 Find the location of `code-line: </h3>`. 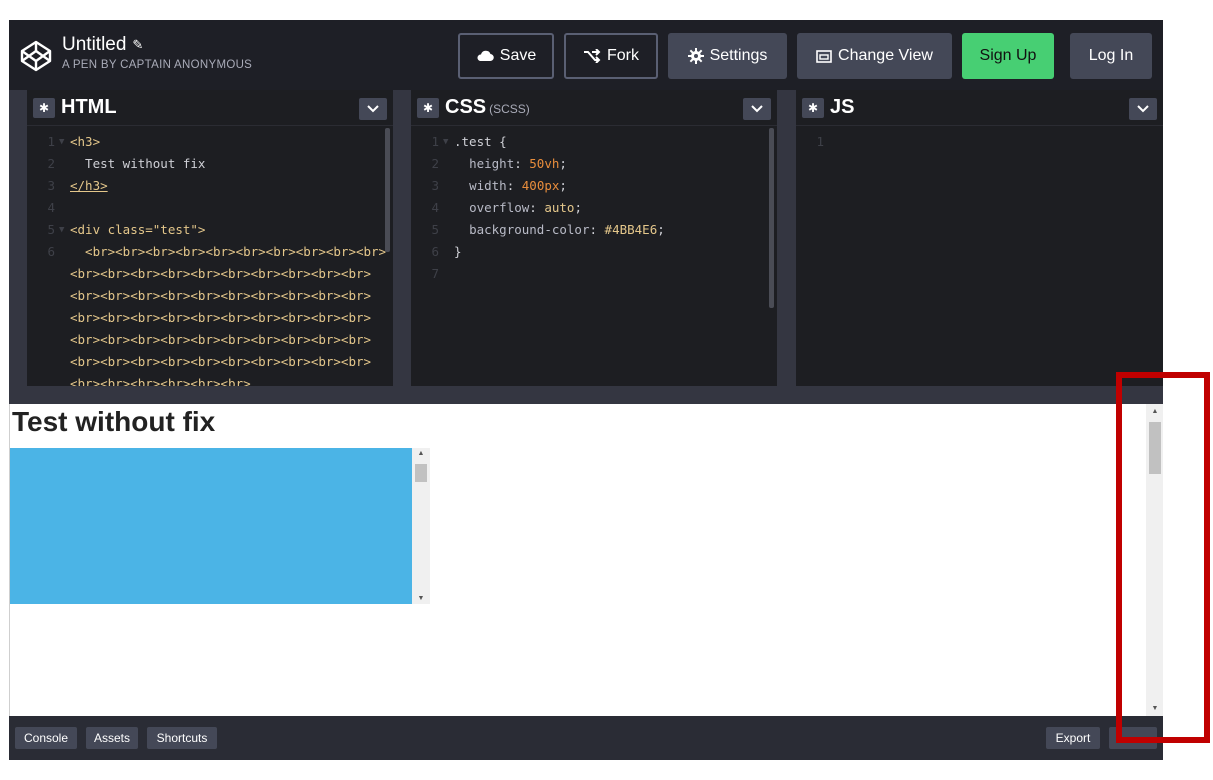

code-line: </h3> is located at coordinates (89, 185).